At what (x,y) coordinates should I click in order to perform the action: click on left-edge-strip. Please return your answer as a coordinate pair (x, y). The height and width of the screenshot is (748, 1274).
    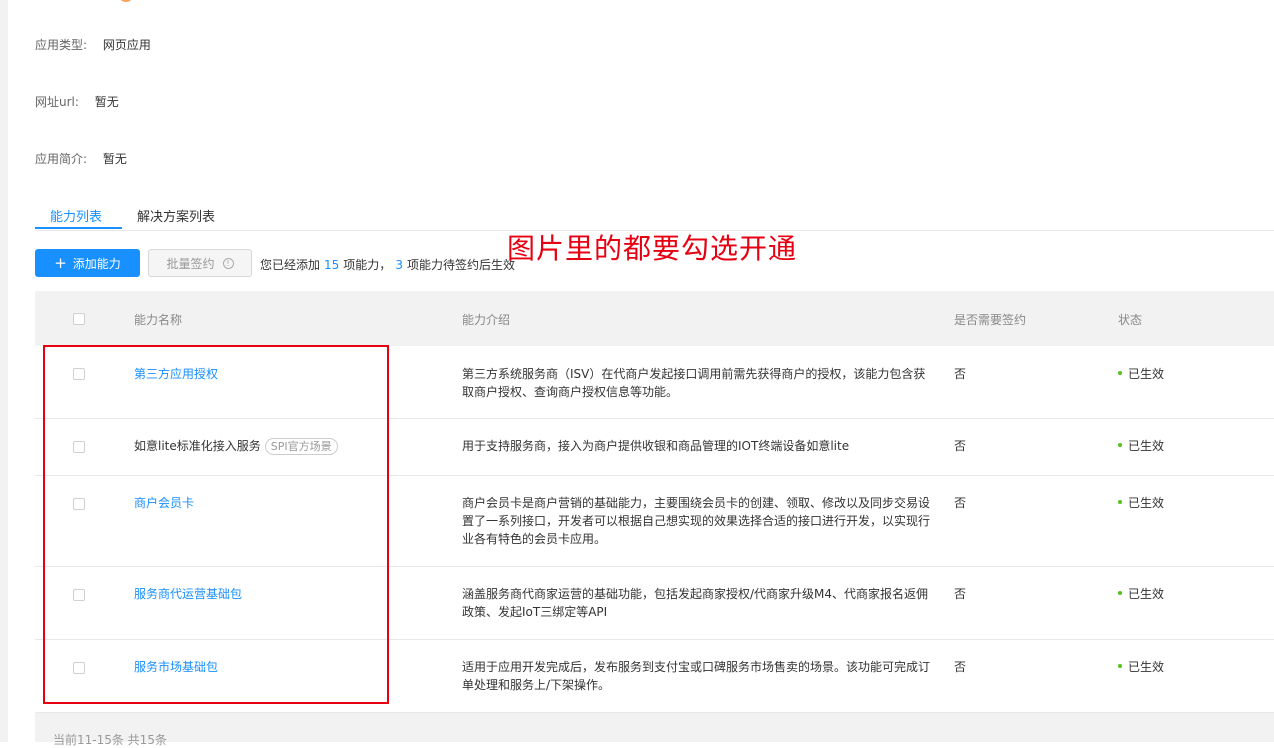
    Looking at the image, I should click on (4, 371).